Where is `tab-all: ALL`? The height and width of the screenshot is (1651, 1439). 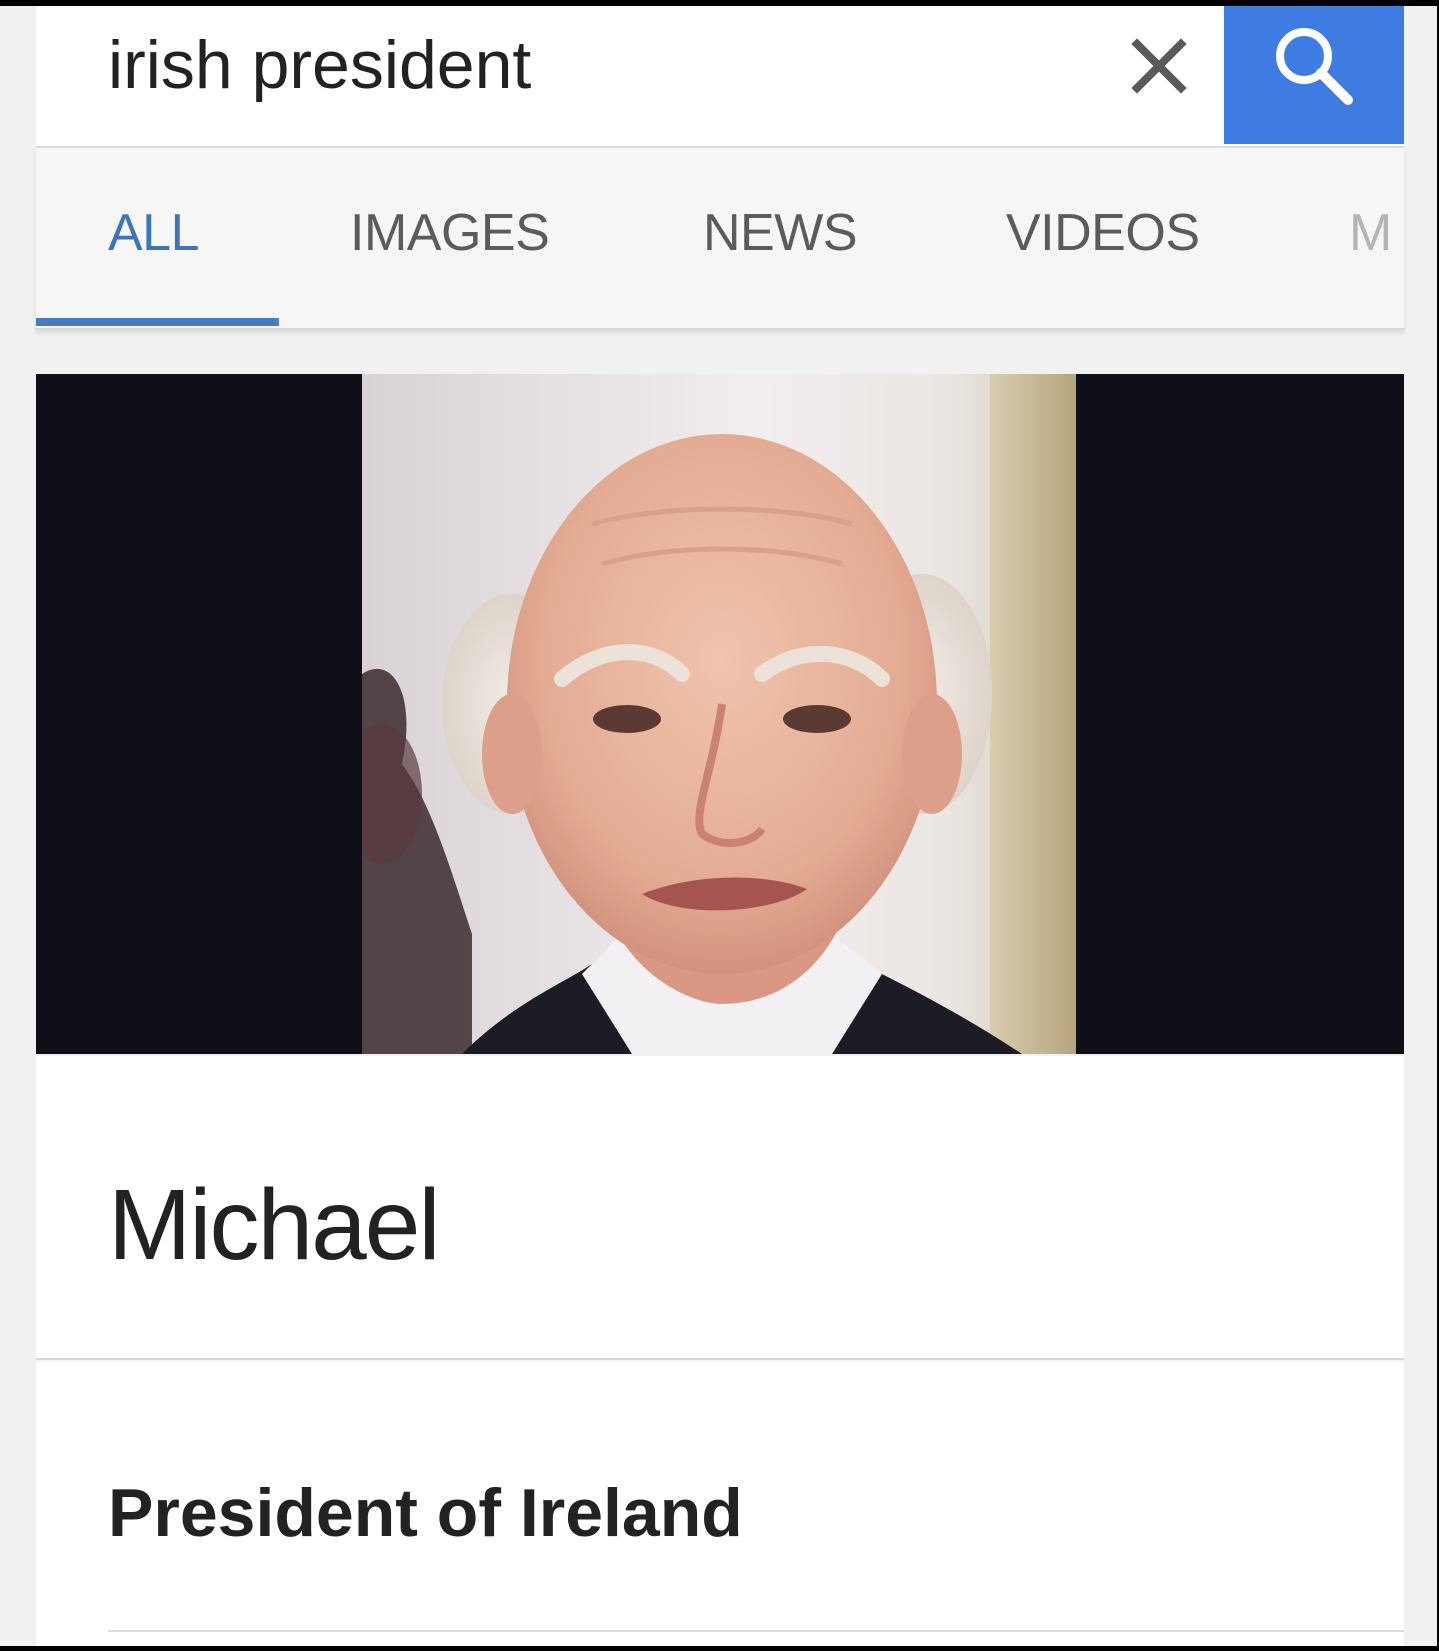 tab-all: ALL is located at coordinates (154, 233).